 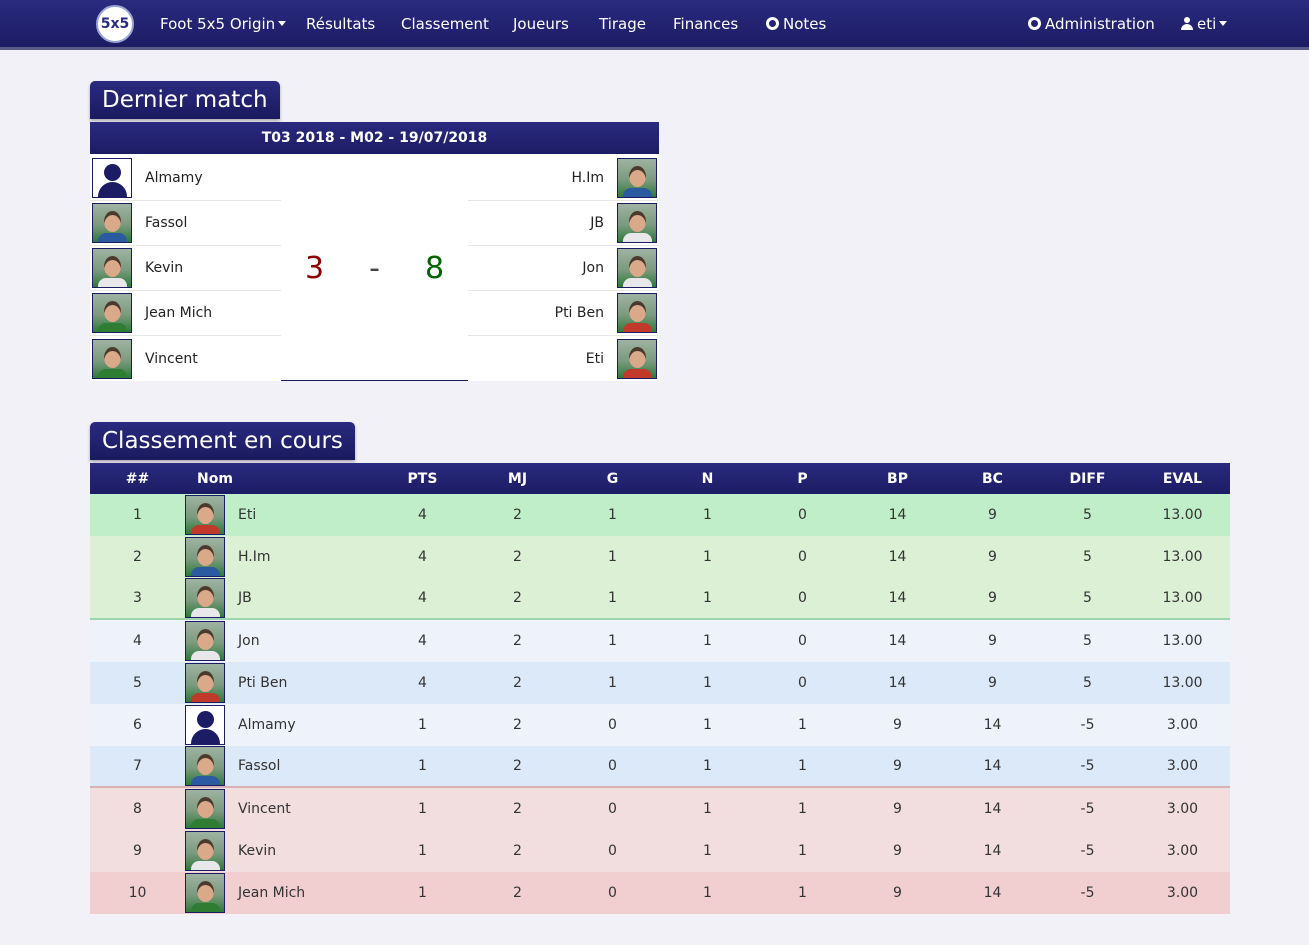 I want to click on col-header-name: Nom, so click(x=215, y=478).